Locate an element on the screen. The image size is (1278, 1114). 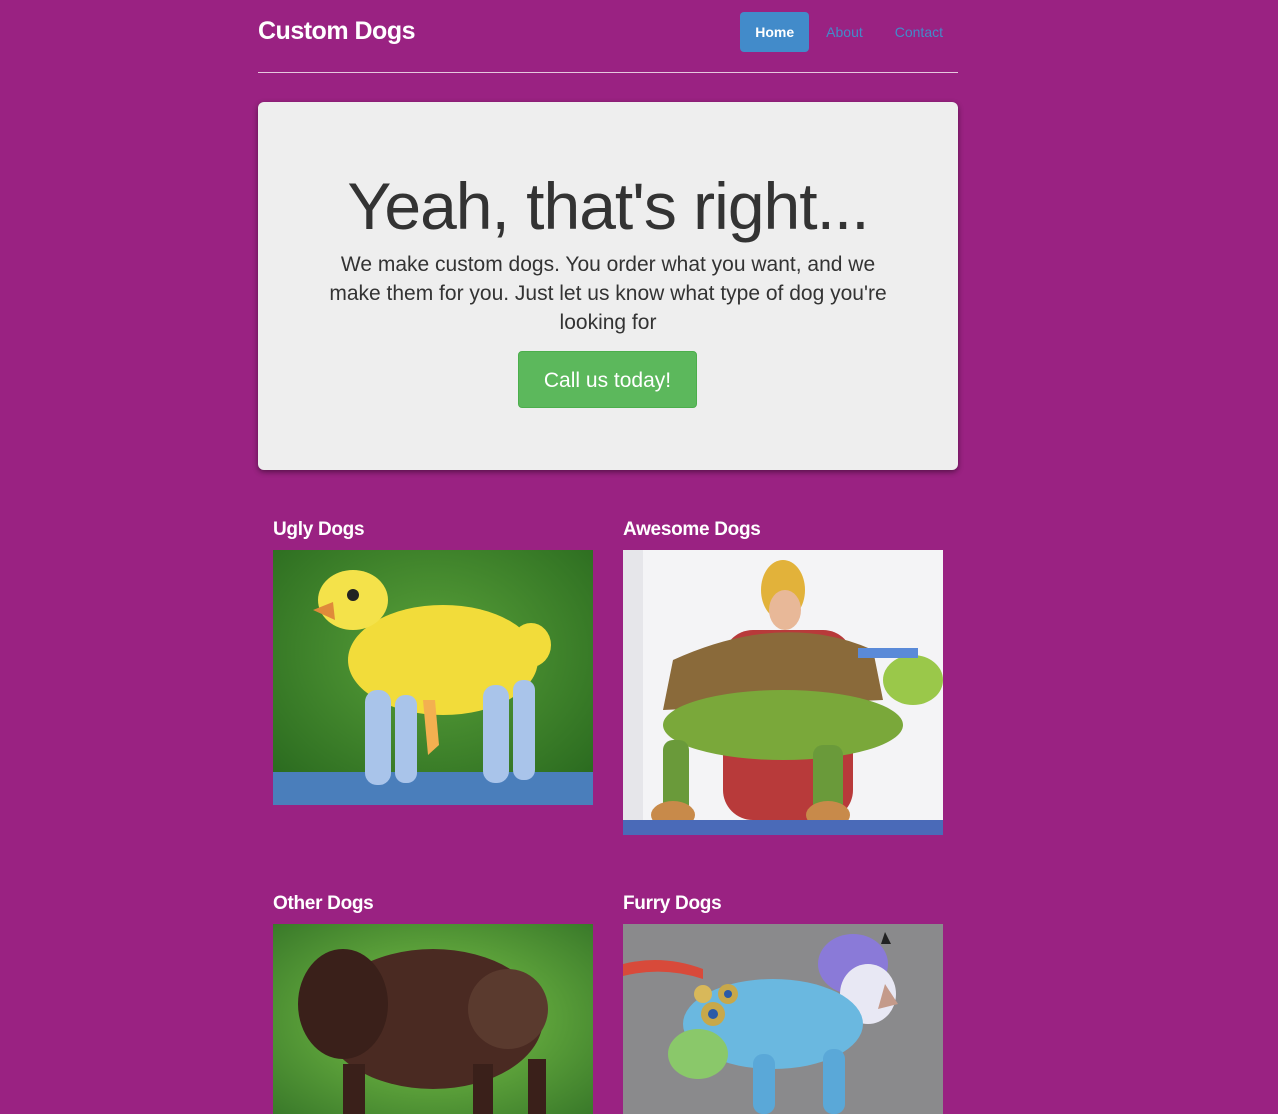
main-nav: Home About Contact is located at coordinates (848, 32).